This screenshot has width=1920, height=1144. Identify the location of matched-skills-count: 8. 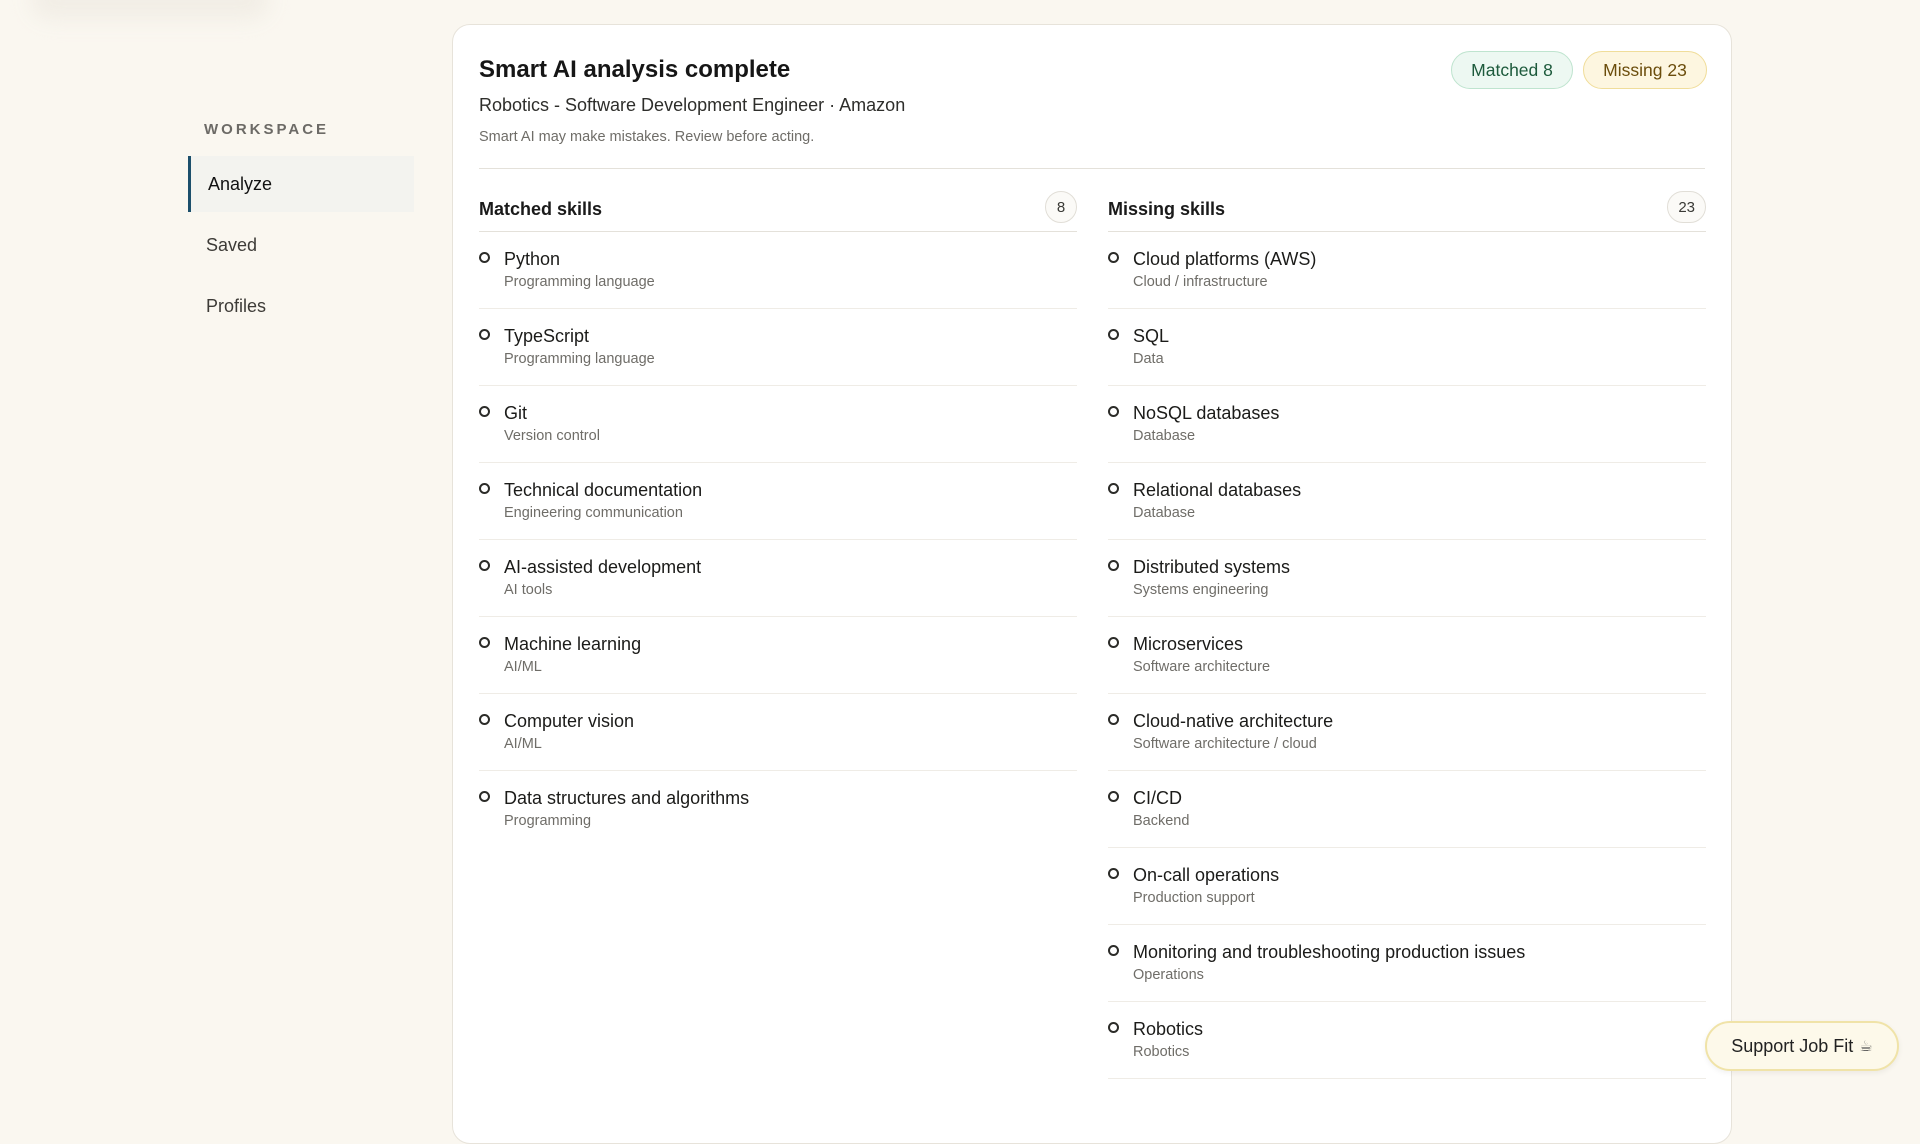
(1061, 207).